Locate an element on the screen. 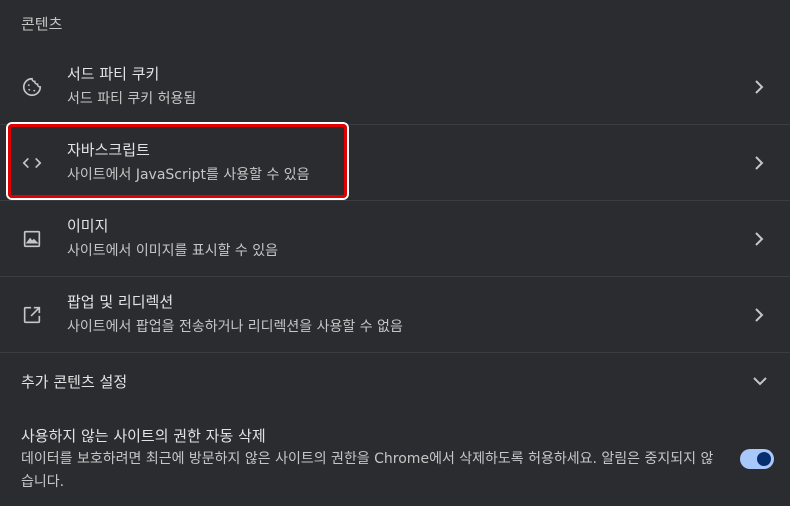 The width and height of the screenshot is (790, 506). row-subtitle: 서드 파티 쿠키 허용됨 is located at coordinates (132, 99).